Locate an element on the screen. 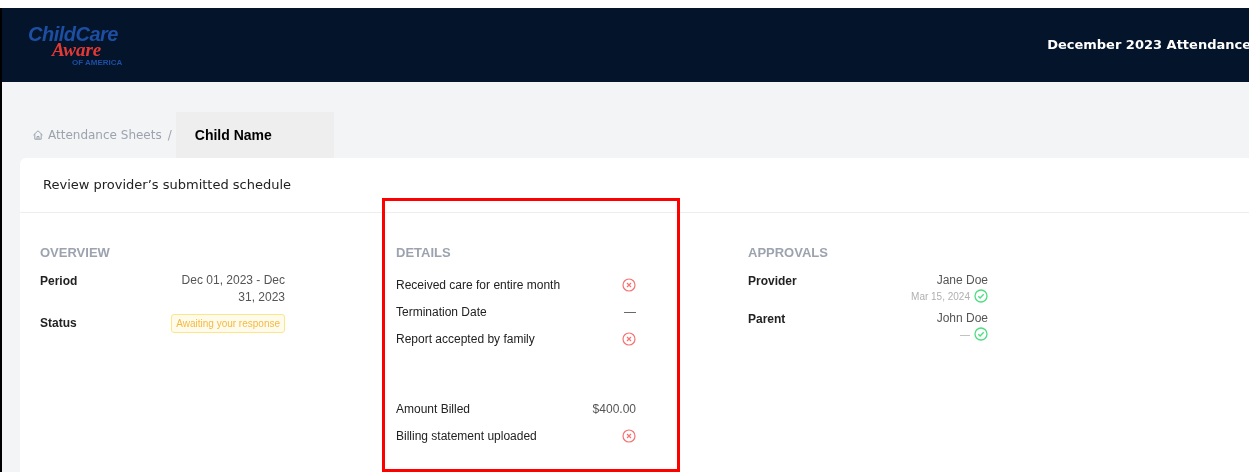  field-value: — is located at coordinates (630, 312).